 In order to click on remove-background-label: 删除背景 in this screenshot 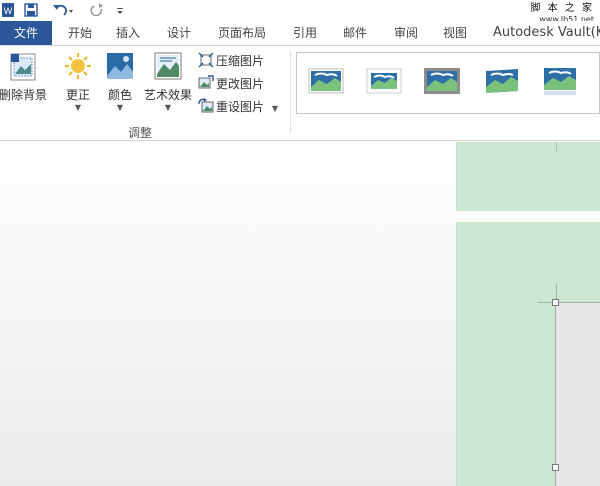, I will do `click(23, 95)`.